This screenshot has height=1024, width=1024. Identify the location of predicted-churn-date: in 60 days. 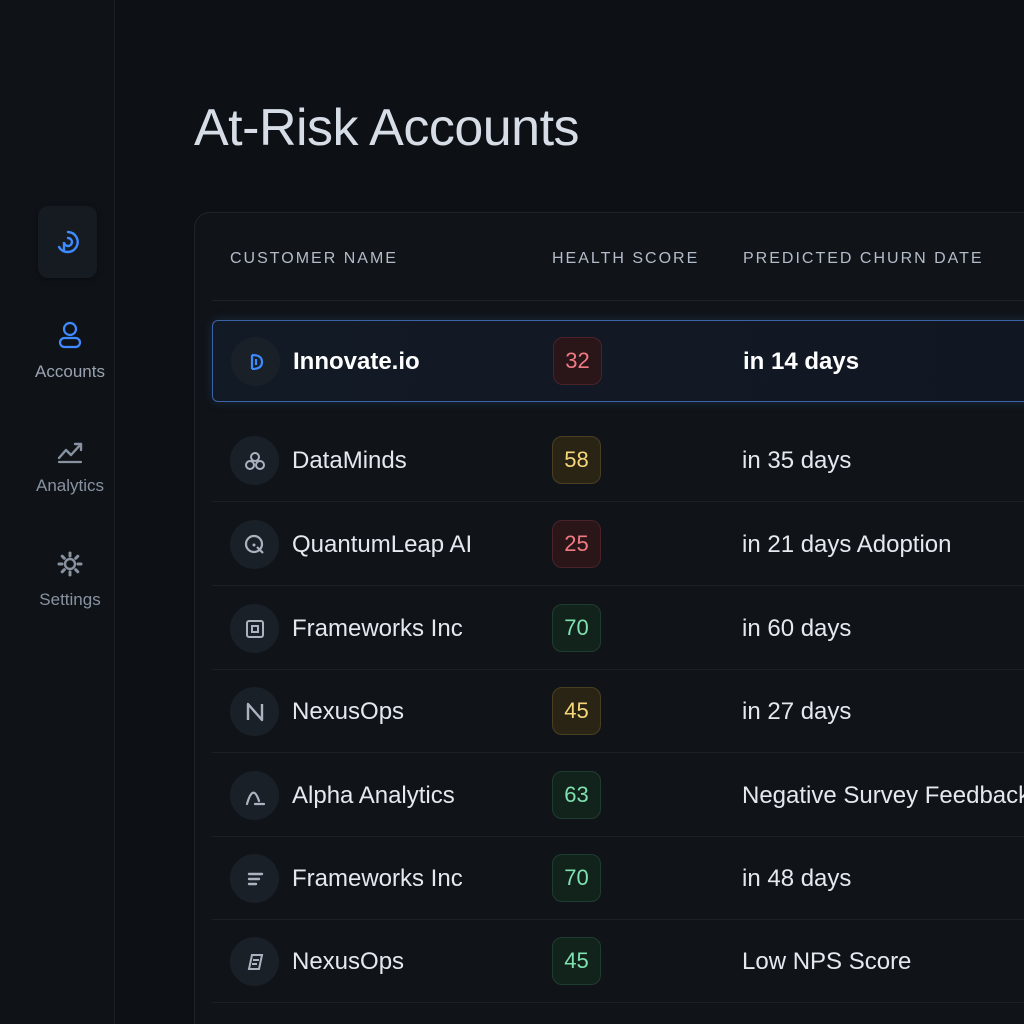
(797, 628).